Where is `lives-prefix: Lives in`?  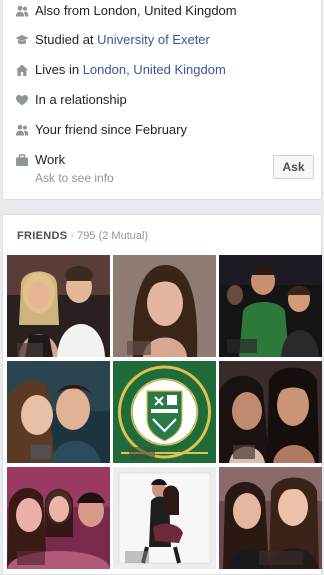 lives-prefix: Lives in is located at coordinates (59, 69).